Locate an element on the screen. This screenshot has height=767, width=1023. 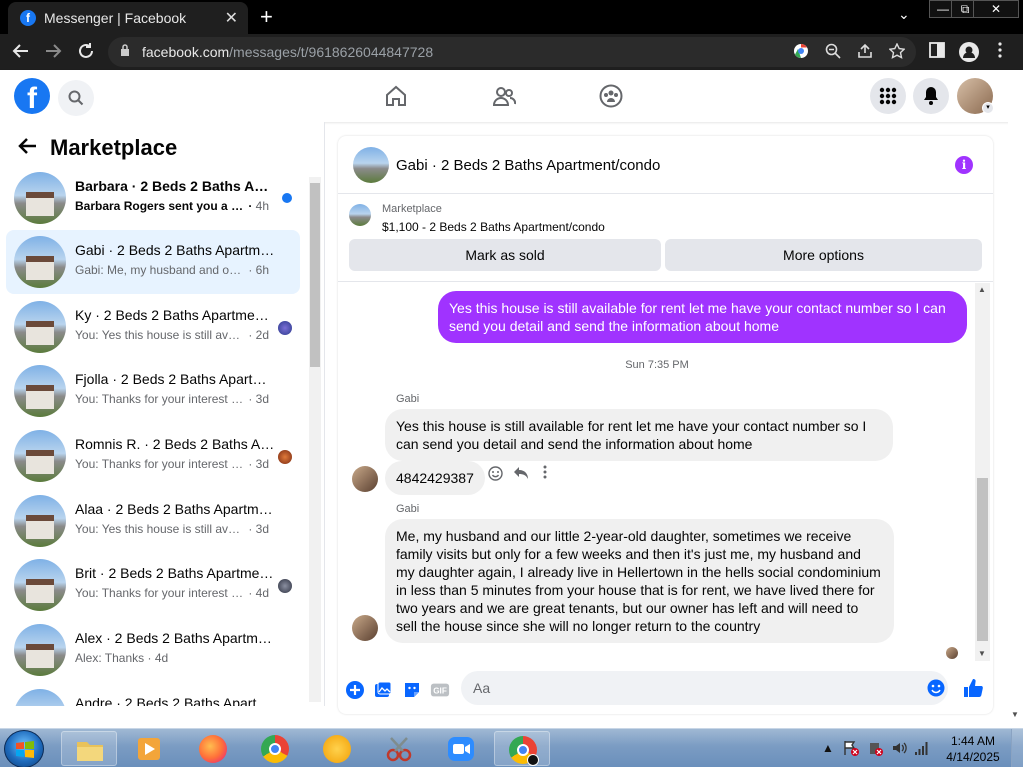
groups-icon is located at coordinates (611, 96).